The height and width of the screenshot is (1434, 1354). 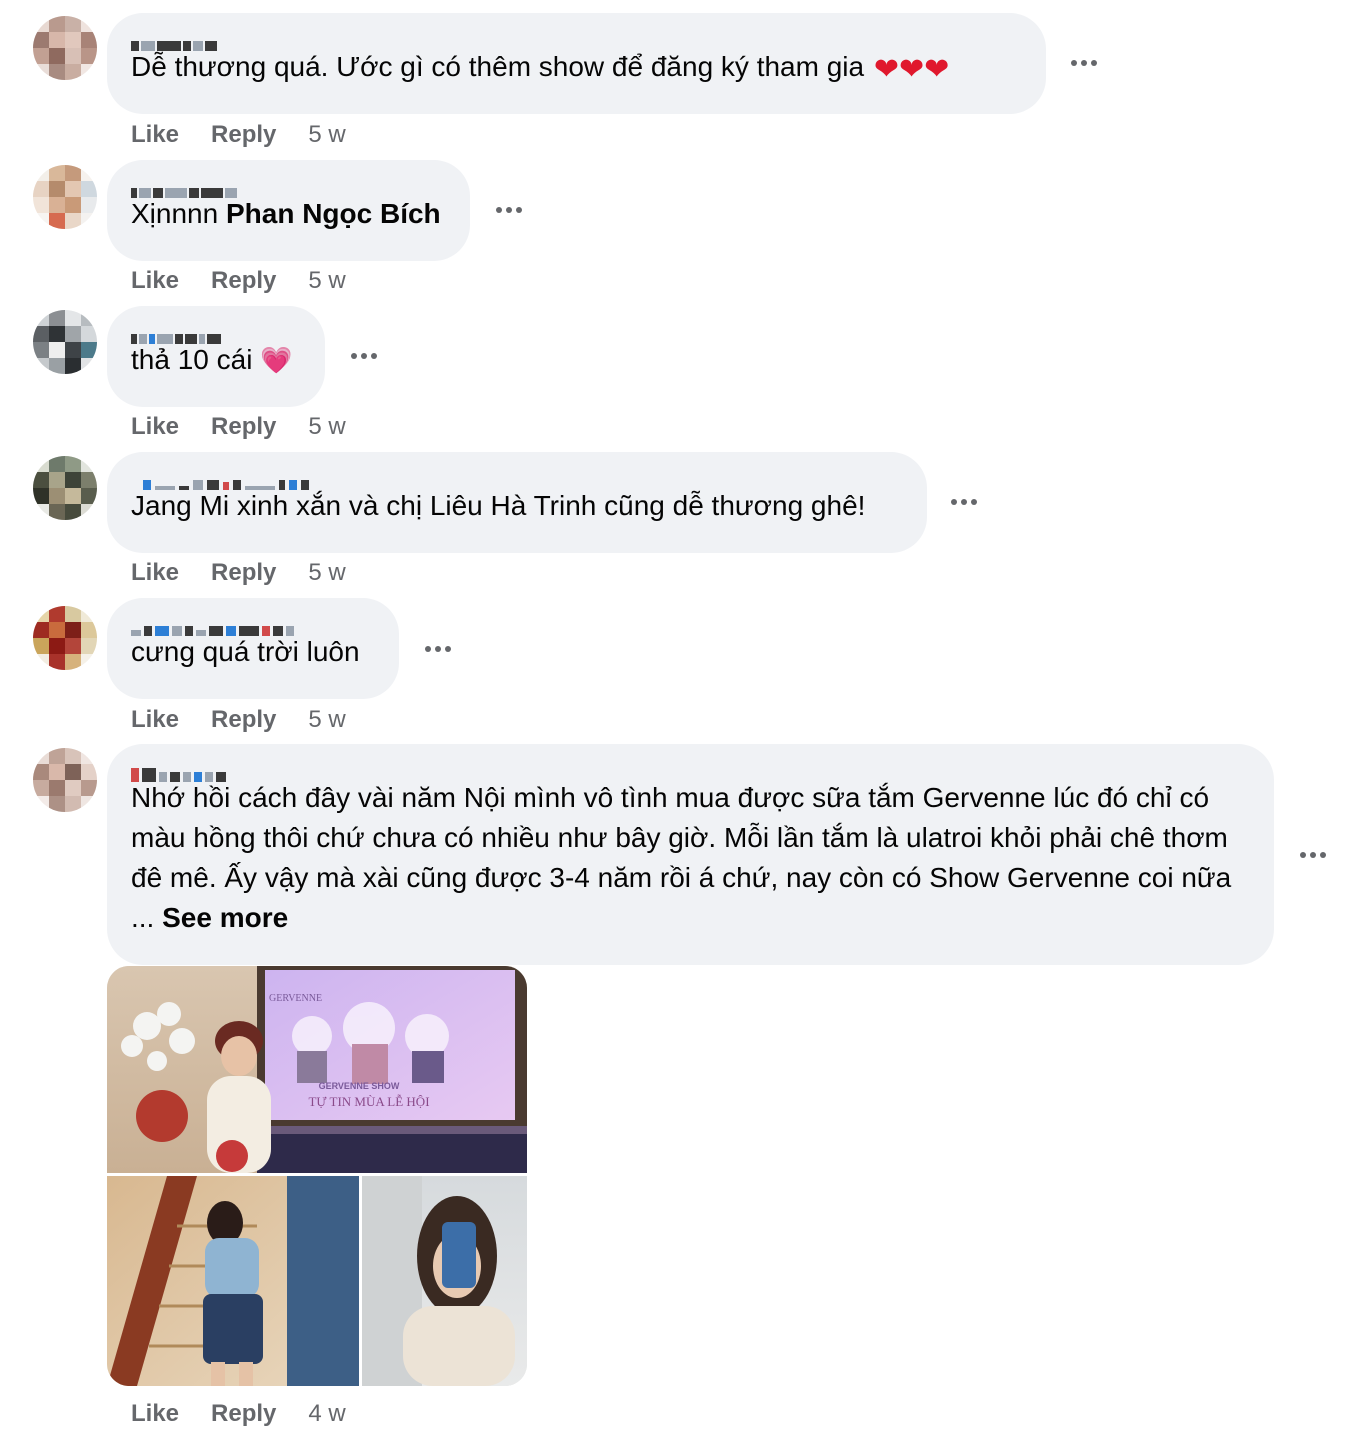 What do you see at coordinates (368, 1101) in the screenshot?
I see `photo-show-subtitle: TỰ TIN MÙA LỄ HỘI` at bounding box center [368, 1101].